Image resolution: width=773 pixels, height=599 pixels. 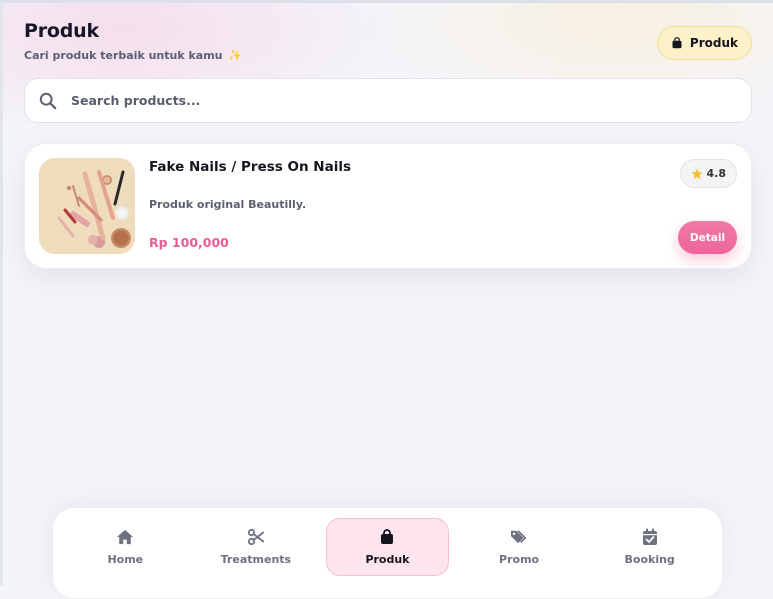 I want to click on produk-badge: Produk, so click(x=704, y=43).